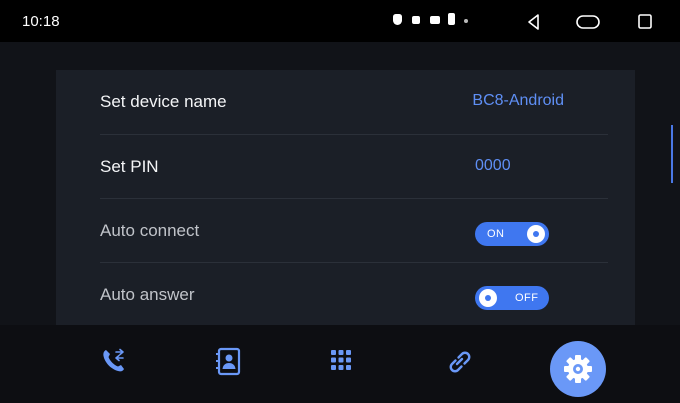  Describe the element at coordinates (416, 20) in the screenshot. I see `notification-status-icon` at that location.